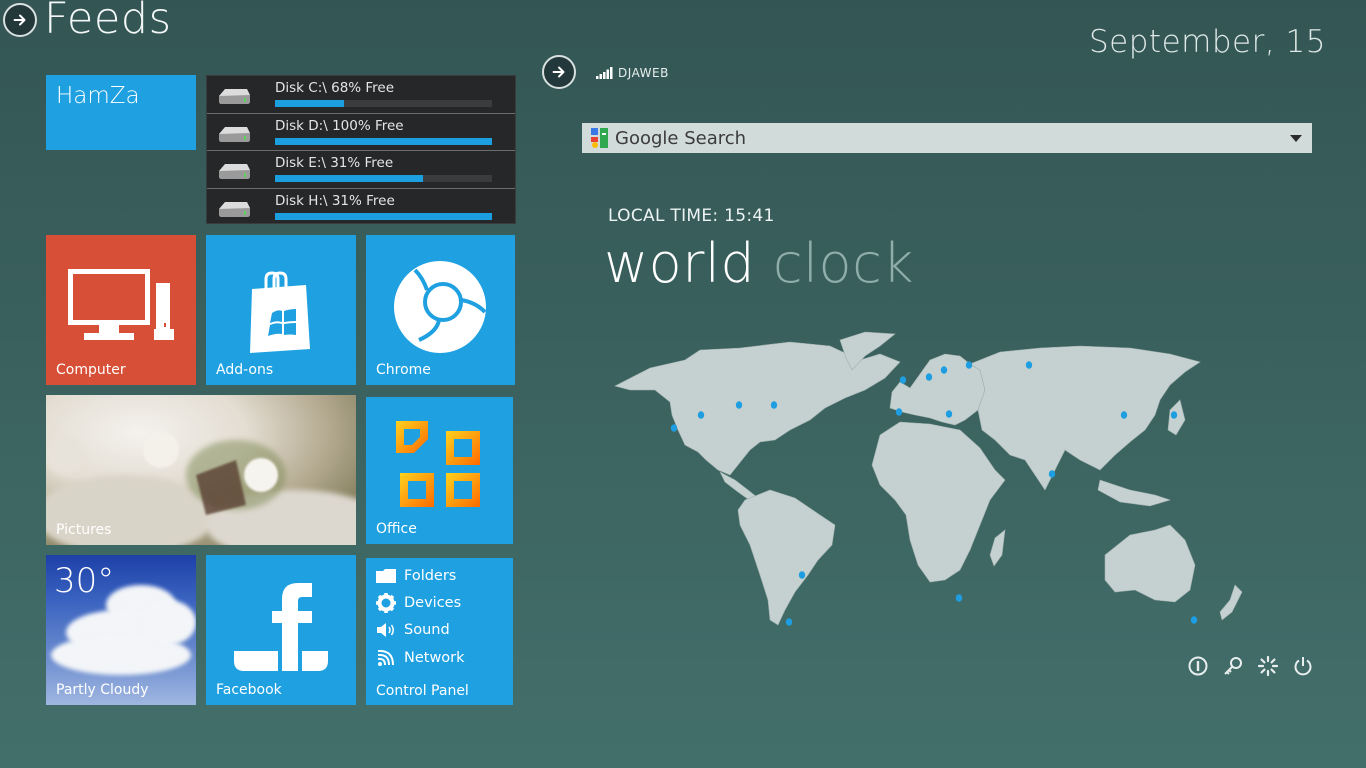 Image resolution: width=1366 pixels, height=768 pixels. I want to click on disk-row: Disk D:\ 100% Free, so click(361, 132).